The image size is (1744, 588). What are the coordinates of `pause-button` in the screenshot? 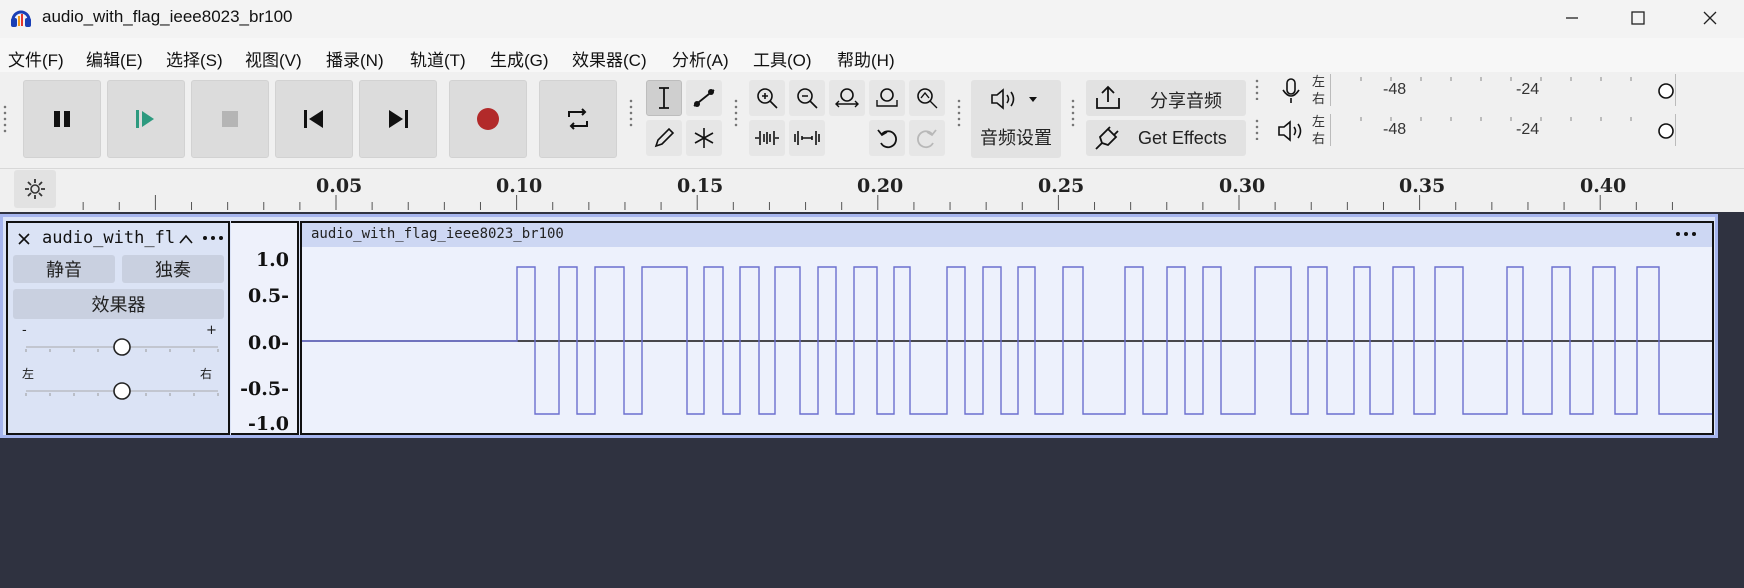 It's located at (62, 119).